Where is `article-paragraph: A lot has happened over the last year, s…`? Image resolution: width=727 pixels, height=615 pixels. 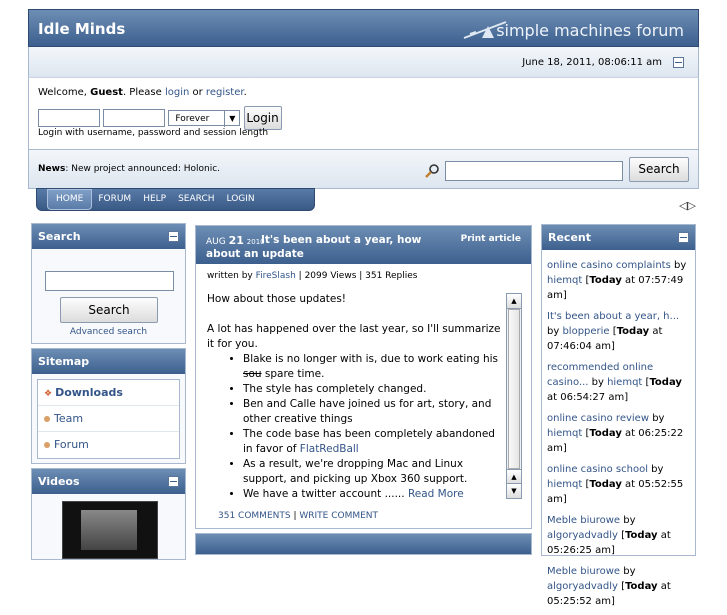 article-paragraph: A lot has happened over the last year, s… is located at coordinates (354, 336).